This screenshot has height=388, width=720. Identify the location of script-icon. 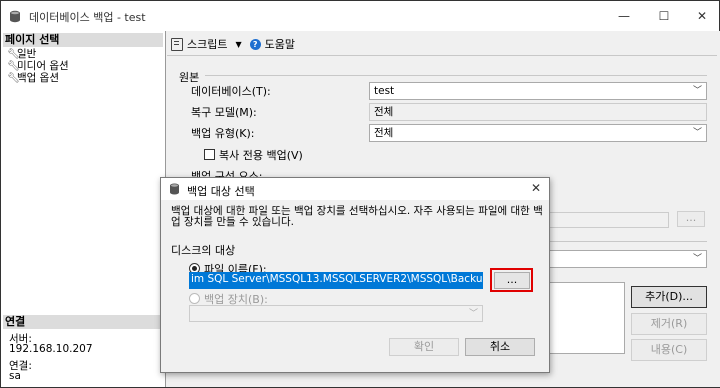
(177, 44).